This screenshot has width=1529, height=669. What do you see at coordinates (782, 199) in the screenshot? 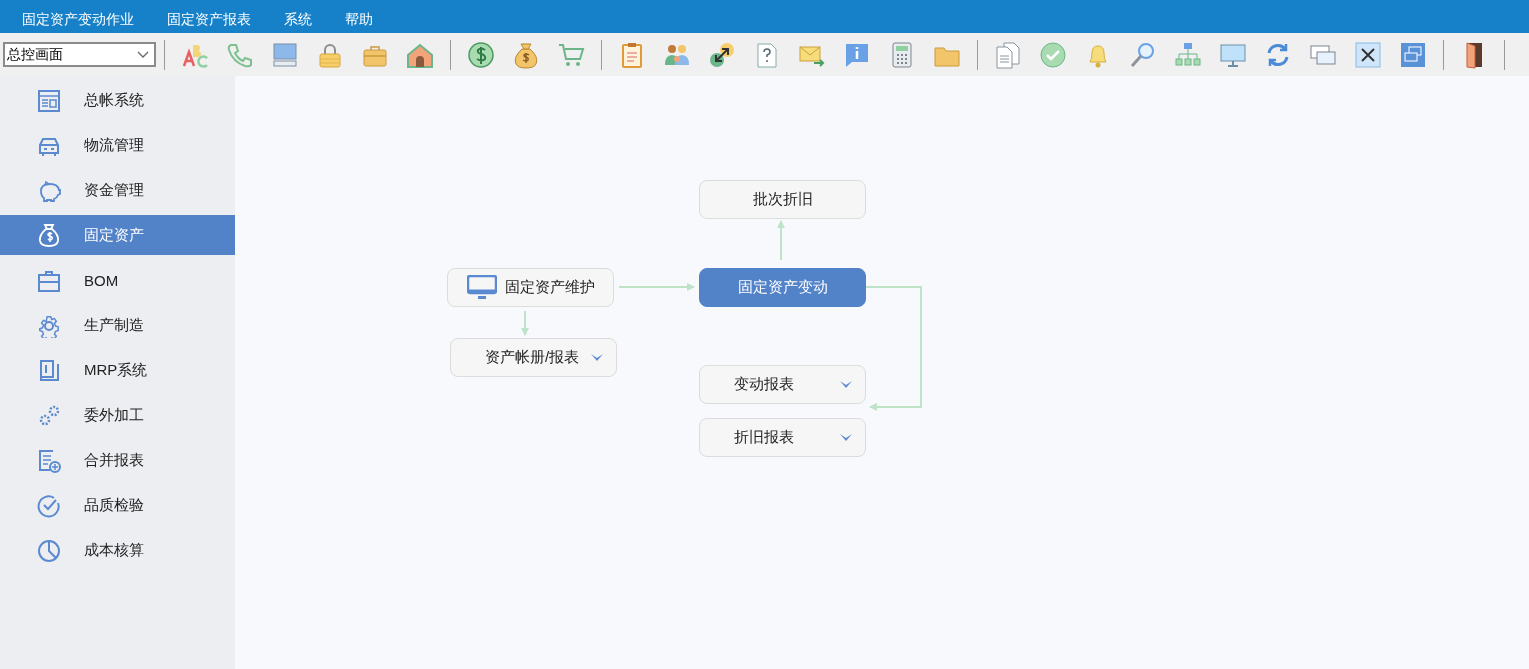
I see `flow-node-button: 批次折旧` at bounding box center [782, 199].